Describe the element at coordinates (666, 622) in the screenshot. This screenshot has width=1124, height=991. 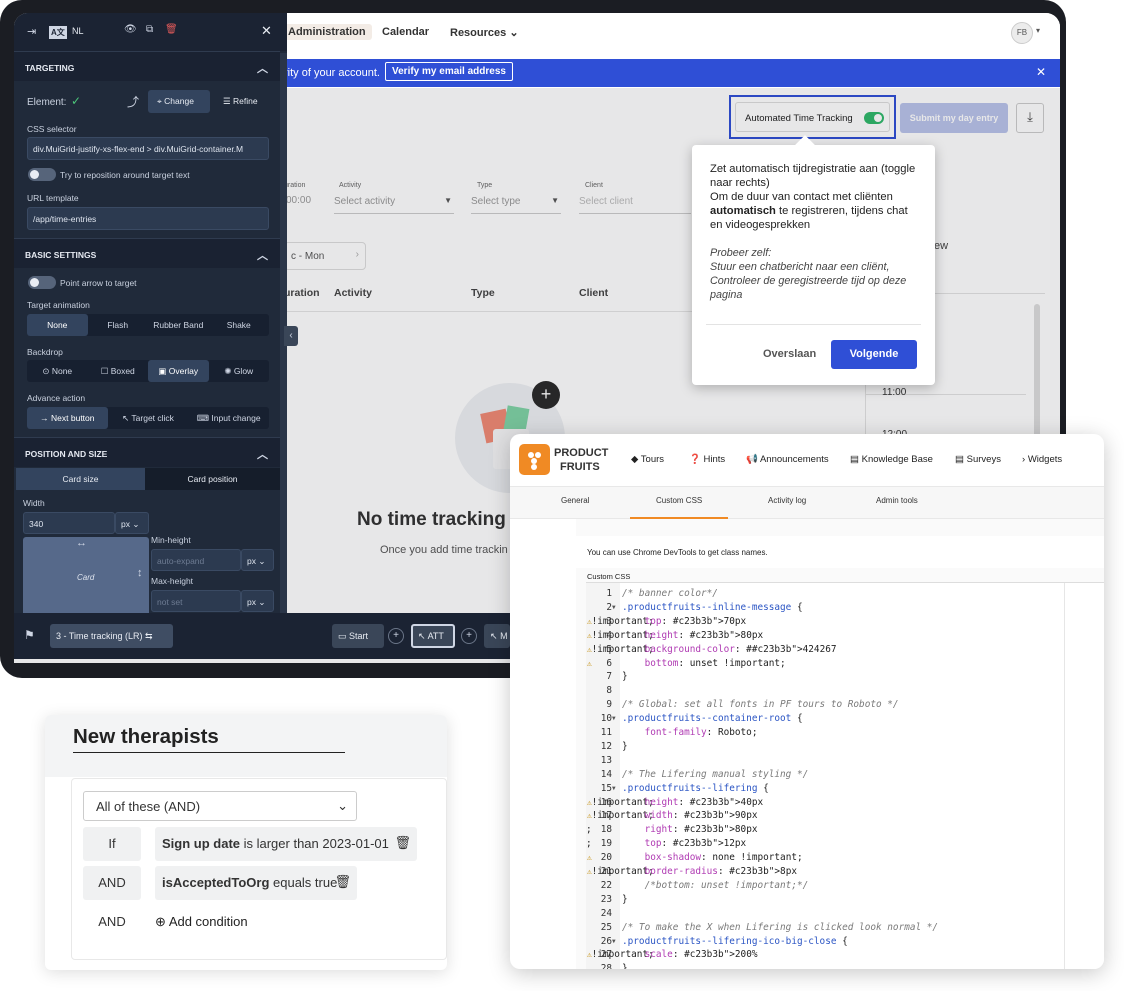
I see `code-line: ⚠ 3 top: #c23b3b">70px !important;` at that location.